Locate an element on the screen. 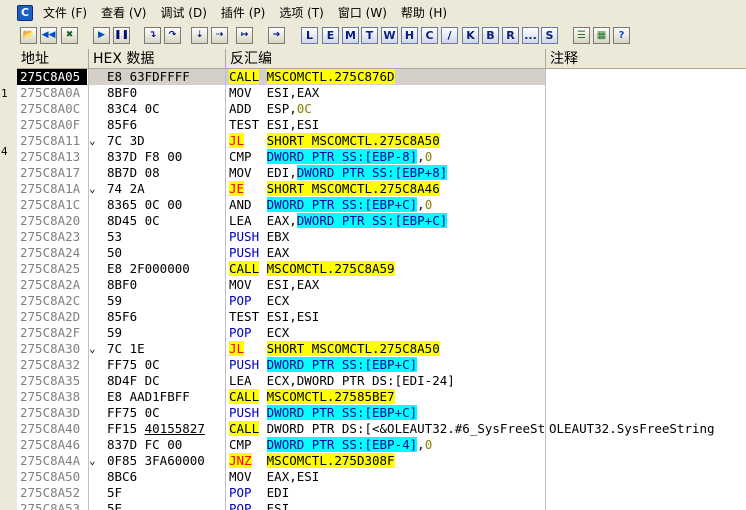 The image size is (746, 510). step-over-icon: ↷ is located at coordinates (172, 35).